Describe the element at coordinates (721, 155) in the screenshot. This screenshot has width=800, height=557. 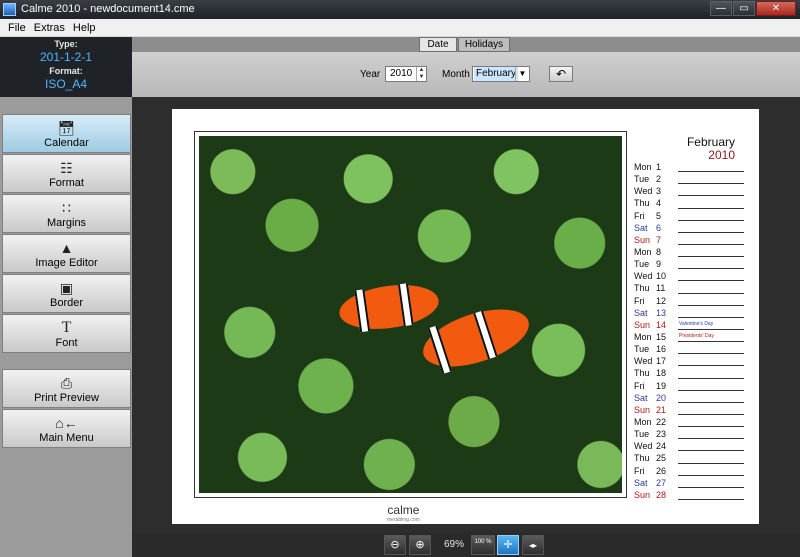
I see `calendar-year: 2010` at that location.